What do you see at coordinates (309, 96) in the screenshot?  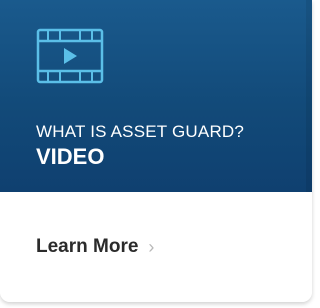 I see `card-edge-shadow` at bounding box center [309, 96].